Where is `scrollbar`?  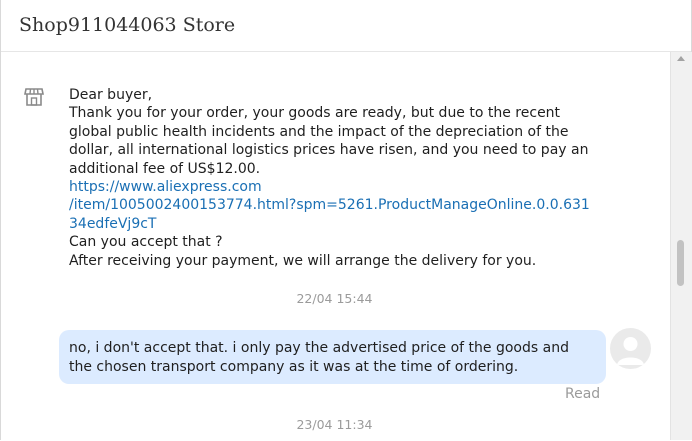
scrollbar is located at coordinates (681, 246).